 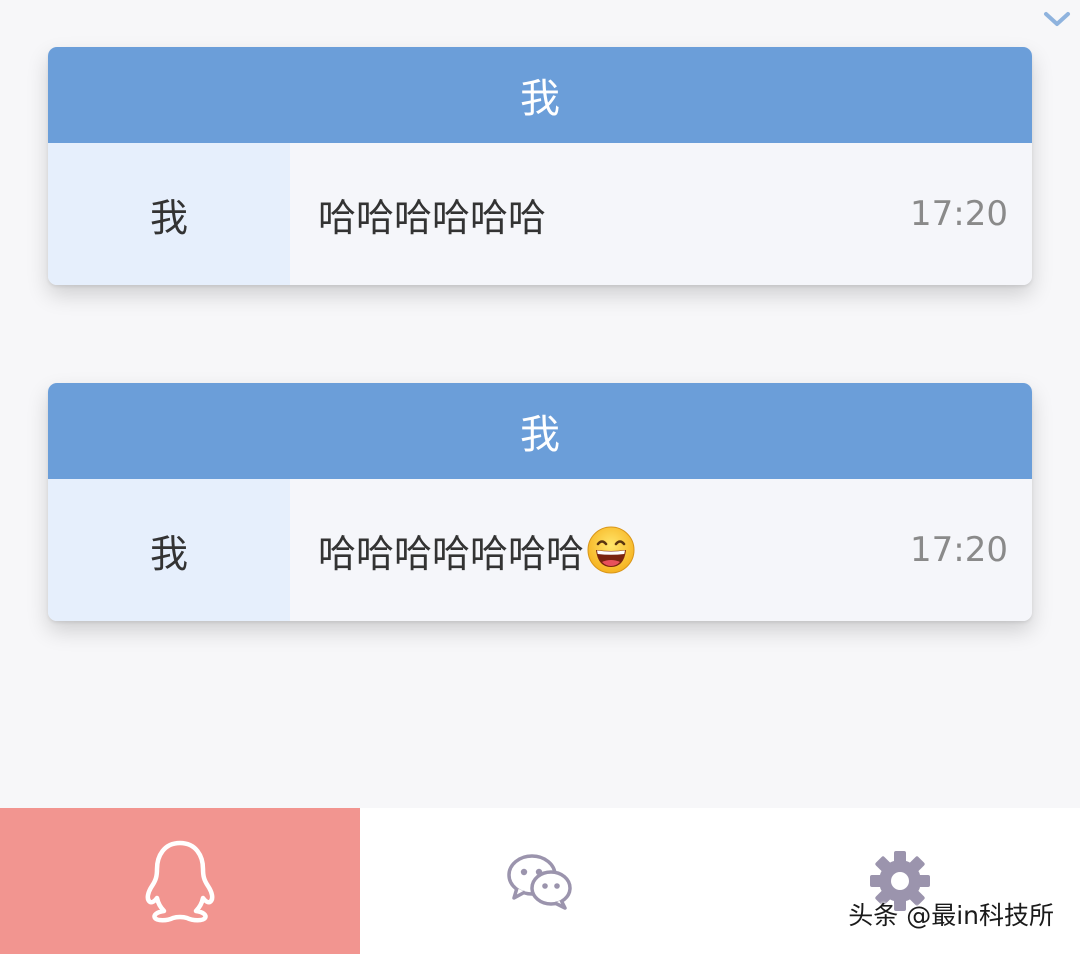 What do you see at coordinates (1057, 19) in the screenshot?
I see `chevron-down-icon` at bounding box center [1057, 19].